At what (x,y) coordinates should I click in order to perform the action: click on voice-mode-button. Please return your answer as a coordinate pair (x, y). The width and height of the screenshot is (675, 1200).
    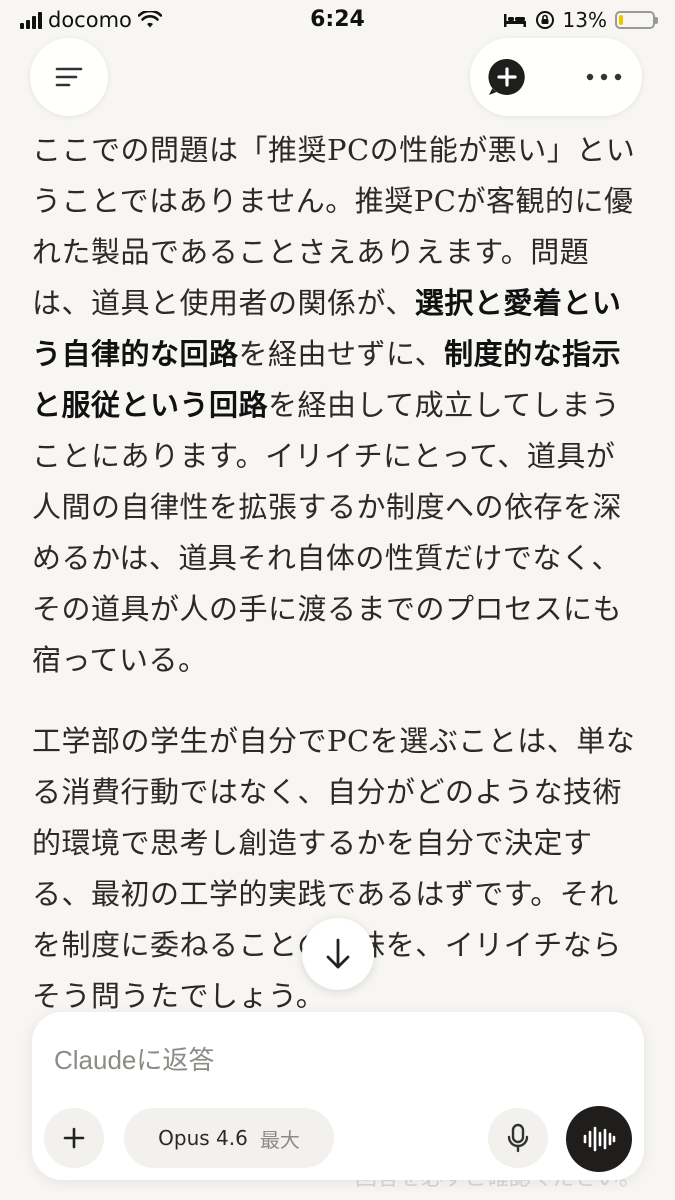
    Looking at the image, I should click on (599, 1139).